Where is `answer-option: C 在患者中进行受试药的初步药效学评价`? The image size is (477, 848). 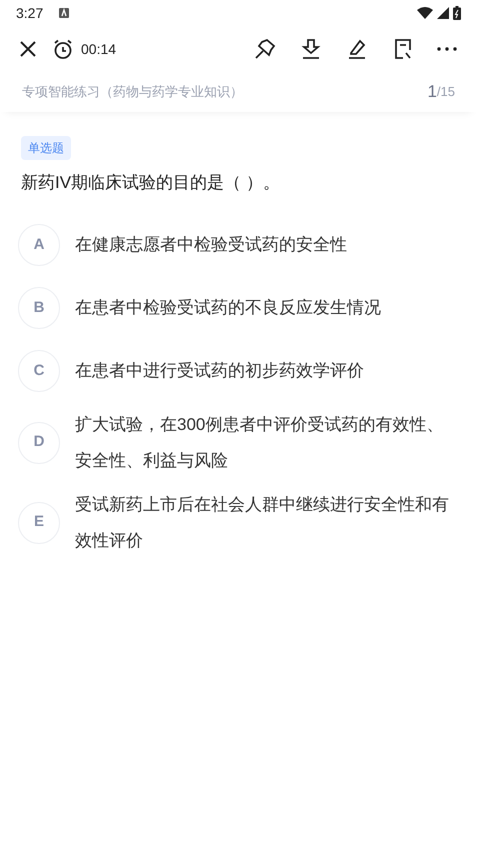 answer-option: C 在患者中进行受试药的初步药效学评价 is located at coordinates (238, 371).